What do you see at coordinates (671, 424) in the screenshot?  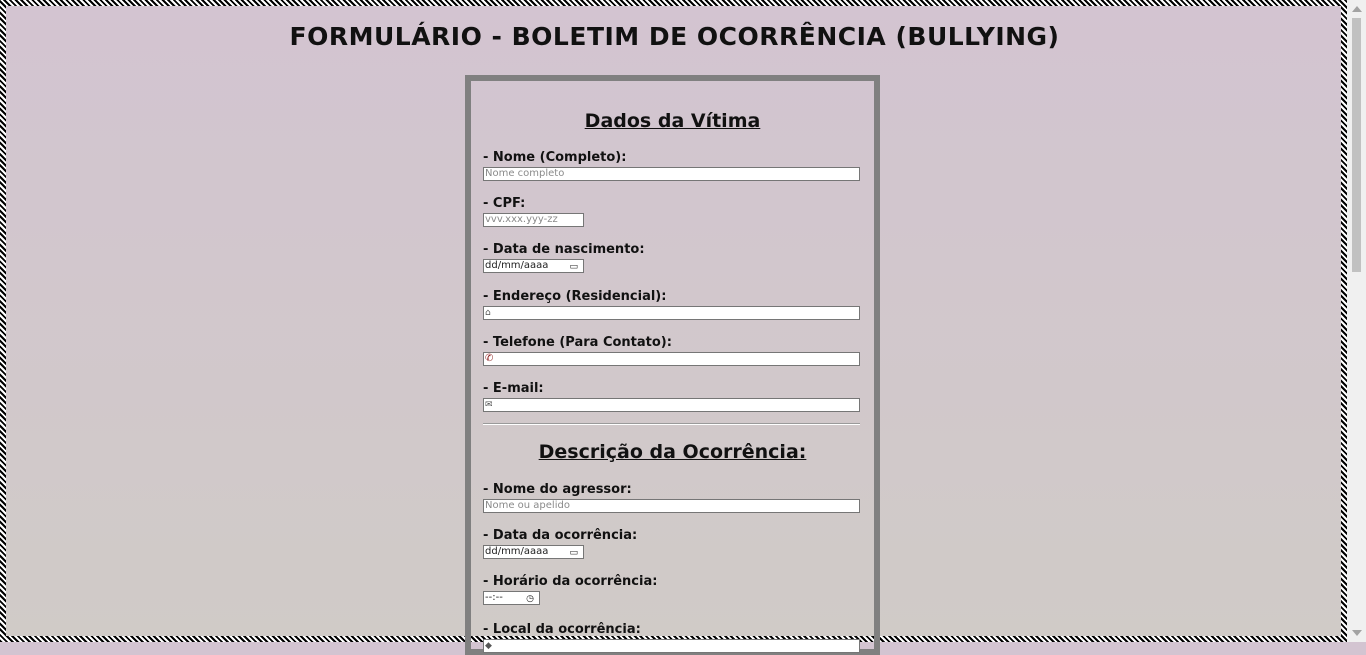 I see `section-divider` at bounding box center [671, 424].